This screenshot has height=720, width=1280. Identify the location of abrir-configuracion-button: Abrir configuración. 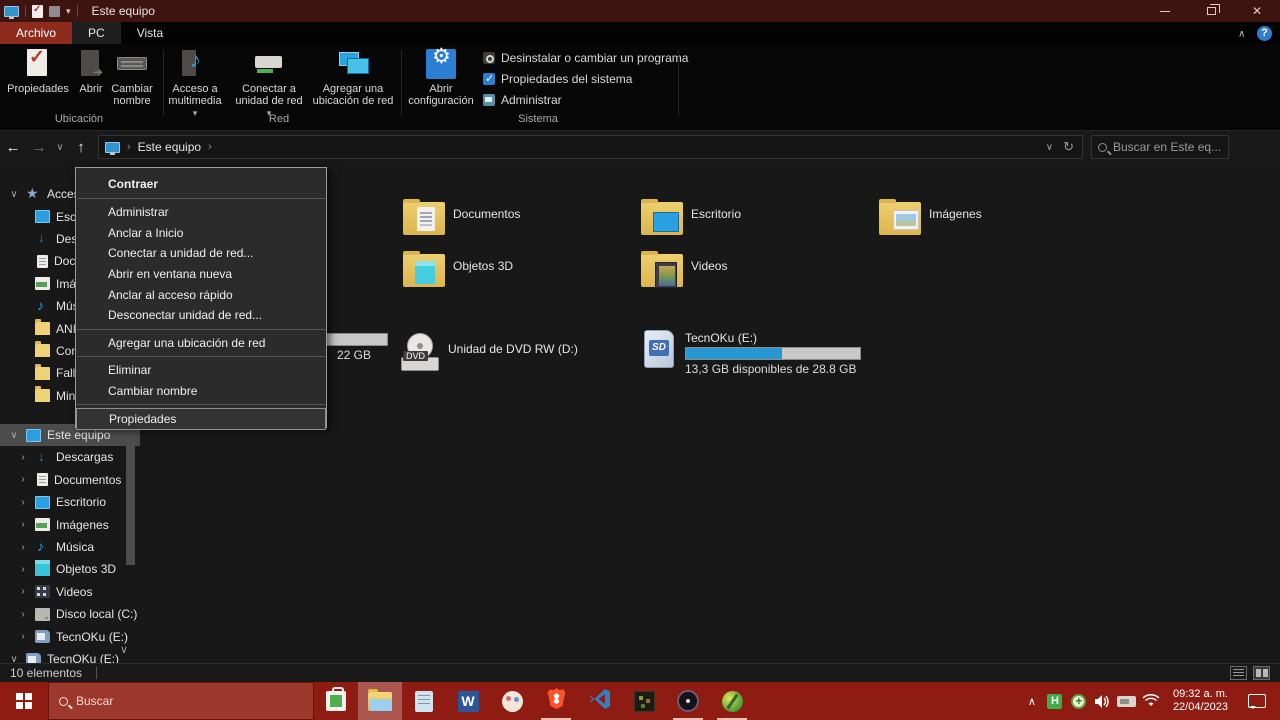
(441, 77).